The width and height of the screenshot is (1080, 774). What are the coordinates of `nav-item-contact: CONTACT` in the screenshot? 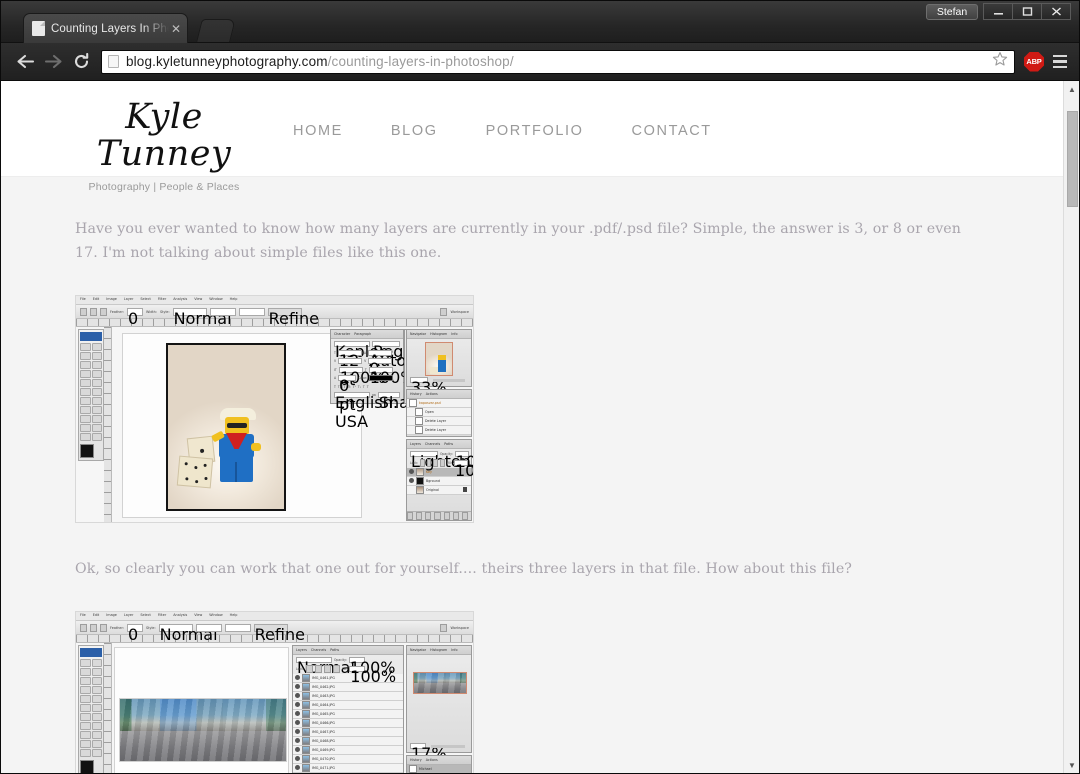 It's located at (672, 131).